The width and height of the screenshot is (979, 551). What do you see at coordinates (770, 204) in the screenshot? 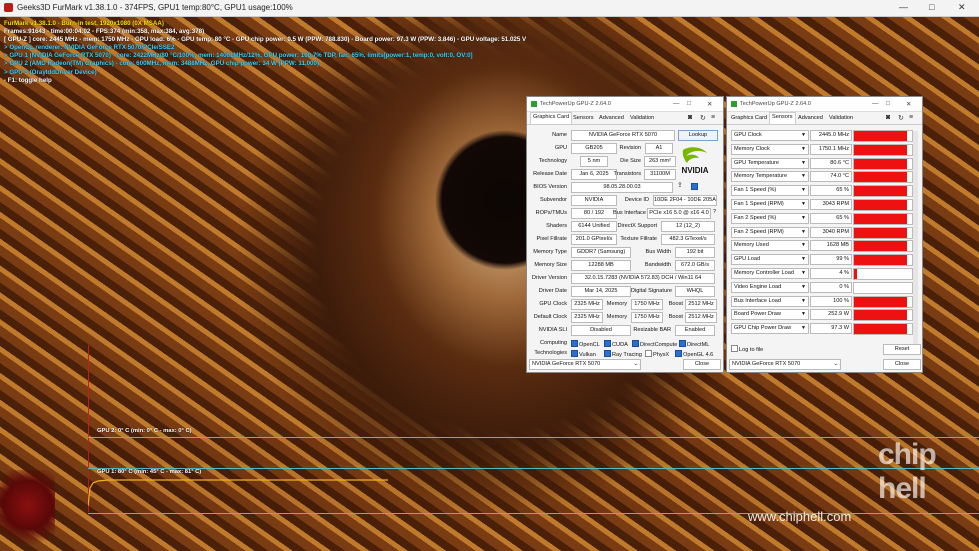
I see `sensor-name-select: Fan 1 Speed (RPM) ▼` at bounding box center [770, 204].